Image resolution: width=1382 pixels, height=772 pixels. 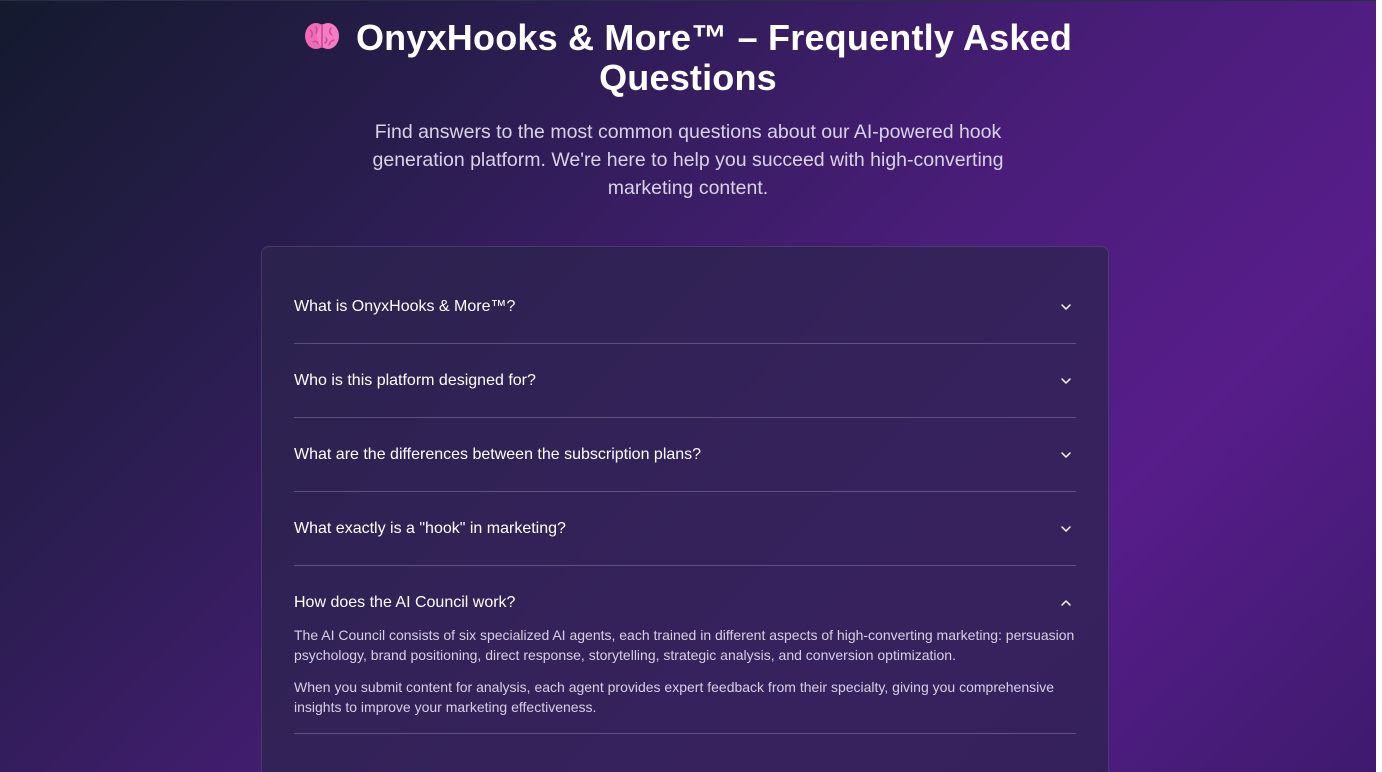 What do you see at coordinates (1066, 603) in the screenshot?
I see `chevron-up-icon` at bounding box center [1066, 603].